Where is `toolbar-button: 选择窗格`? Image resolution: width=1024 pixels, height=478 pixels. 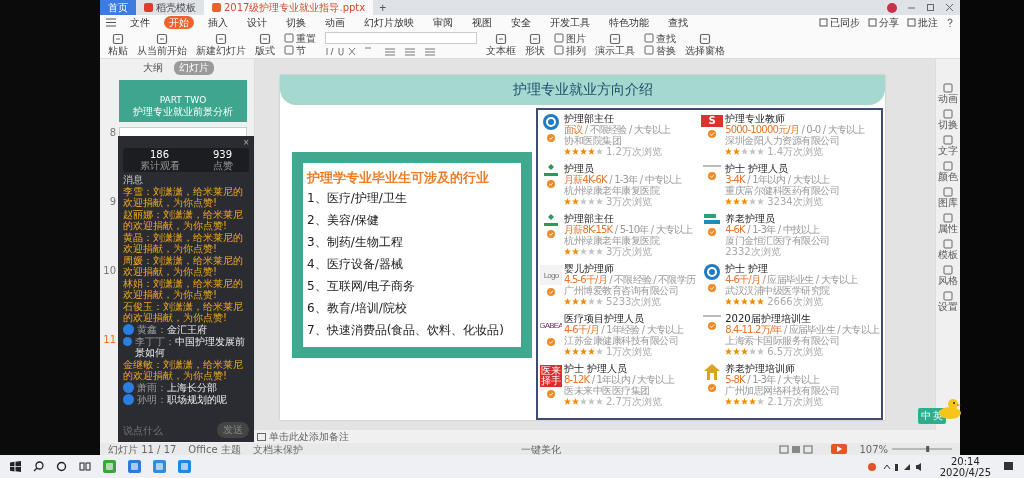 toolbar-button: 选择窗格 is located at coordinates (705, 44).